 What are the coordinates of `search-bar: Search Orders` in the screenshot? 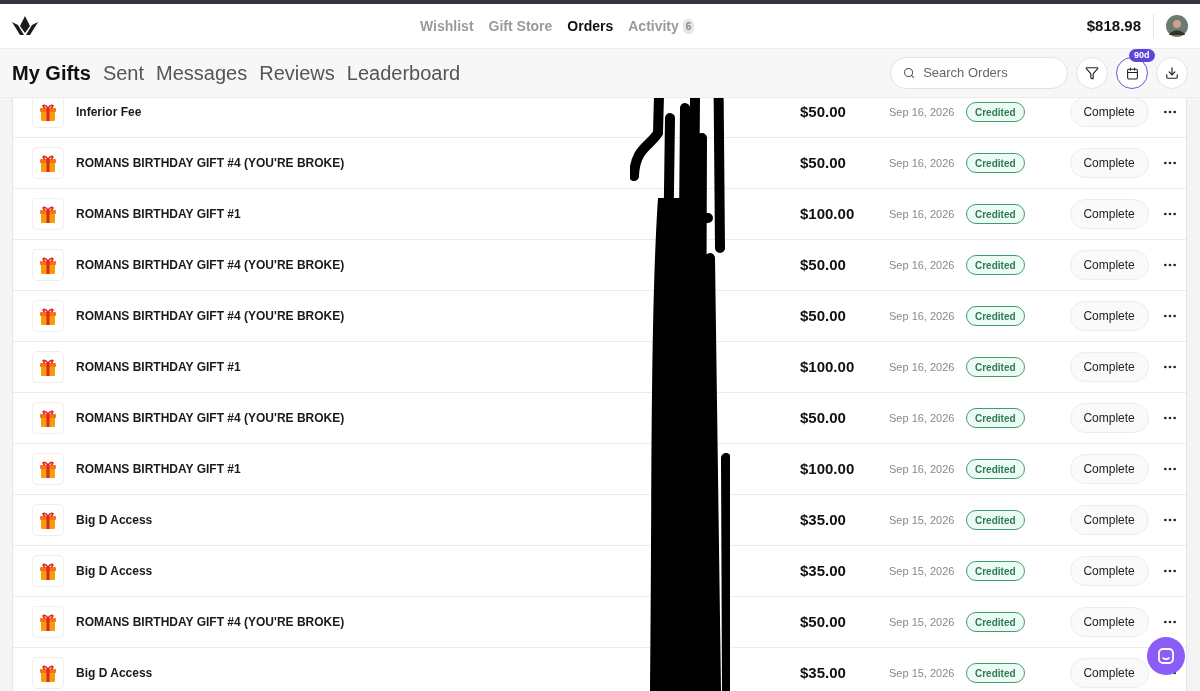 It's located at (979, 73).